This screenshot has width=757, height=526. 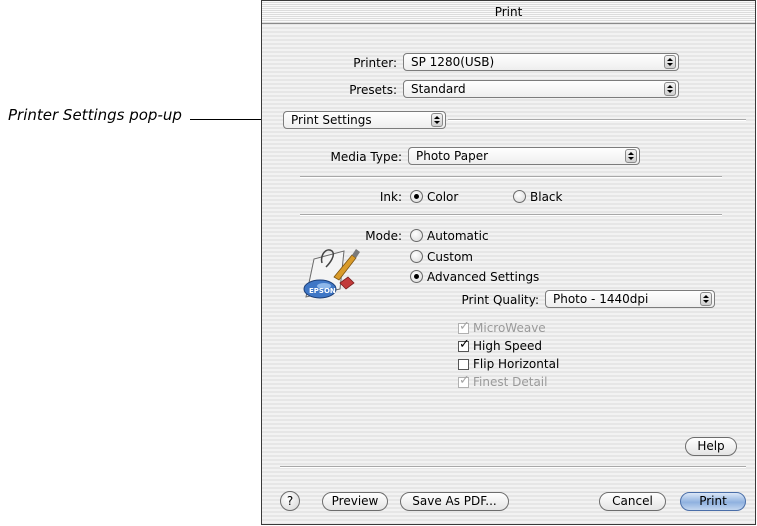 What do you see at coordinates (713, 501) in the screenshot?
I see `print-button: Print` at bounding box center [713, 501].